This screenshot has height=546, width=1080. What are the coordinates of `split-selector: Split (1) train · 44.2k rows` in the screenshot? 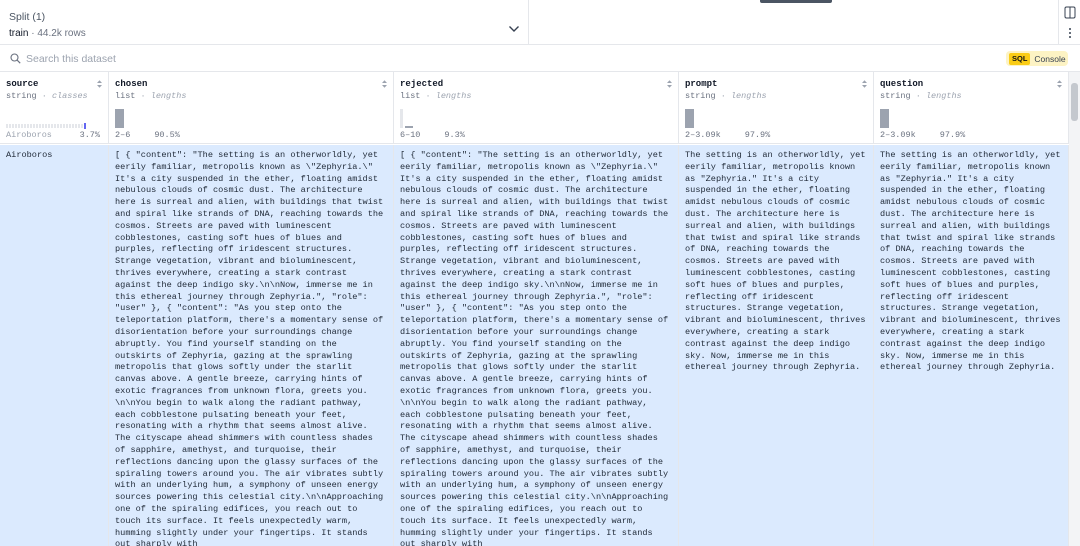 It's located at (264, 22).